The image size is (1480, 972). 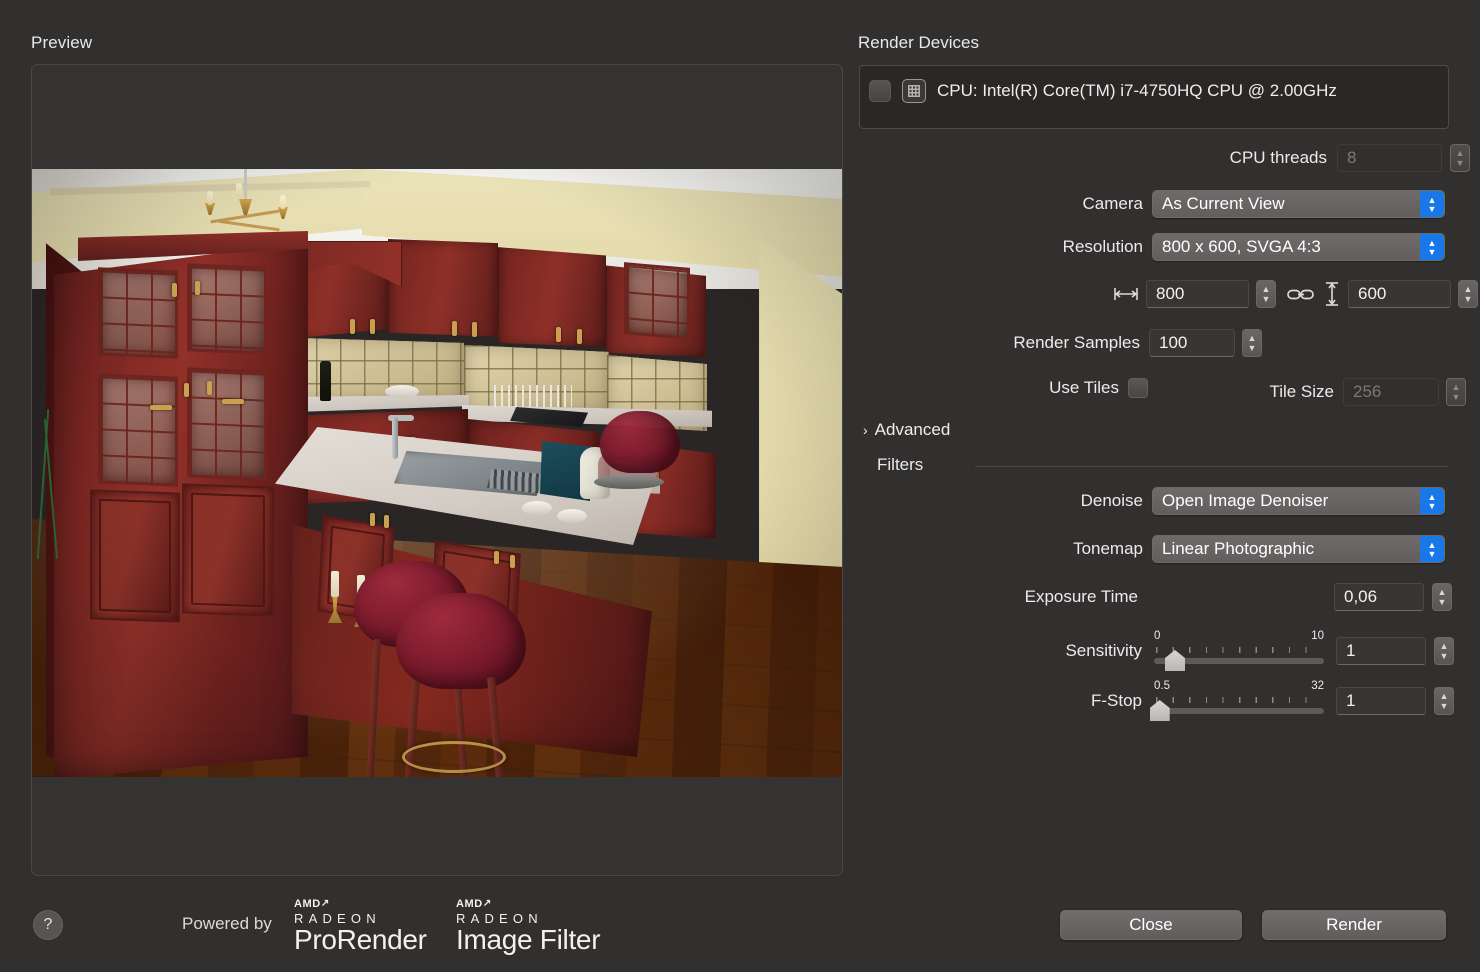 I want to click on tea-cup, so click(x=537, y=508).